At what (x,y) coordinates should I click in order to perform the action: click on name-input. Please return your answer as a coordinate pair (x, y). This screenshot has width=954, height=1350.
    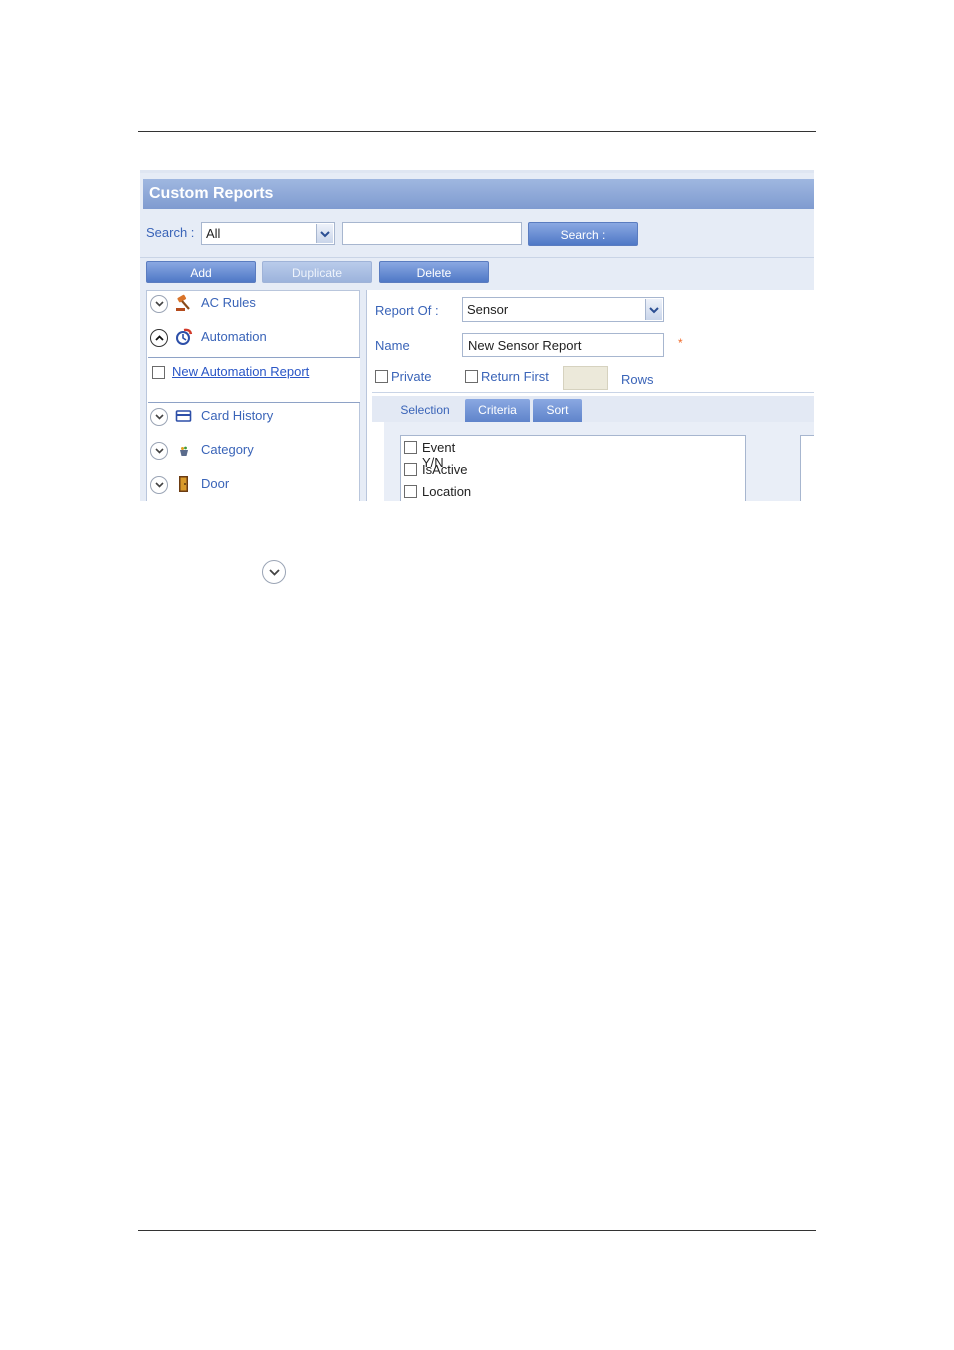
    Looking at the image, I should click on (563, 345).